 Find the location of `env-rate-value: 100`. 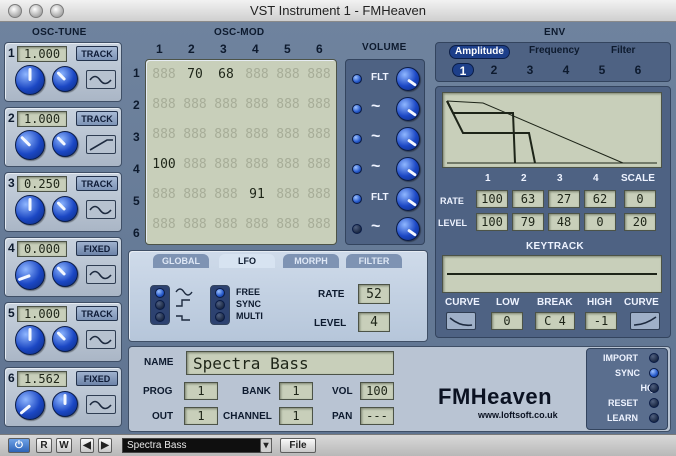

env-rate-value: 100 is located at coordinates (492, 199).